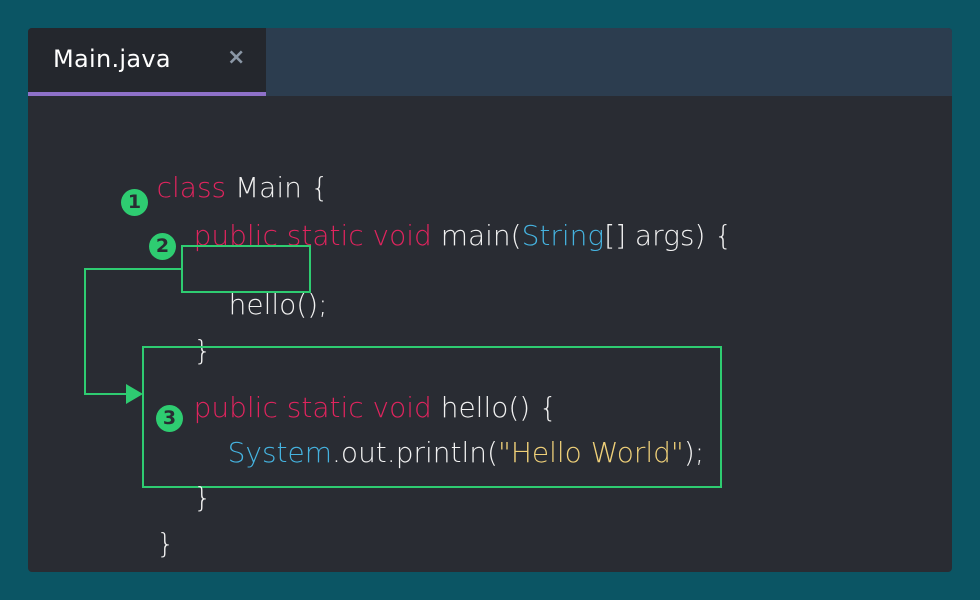 The width and height of the screenshot is (980, 600). What do you see at coordinates (134, 394) in the screenshot?
I see `arrow-head-icon` at bounding box center [134, 394].